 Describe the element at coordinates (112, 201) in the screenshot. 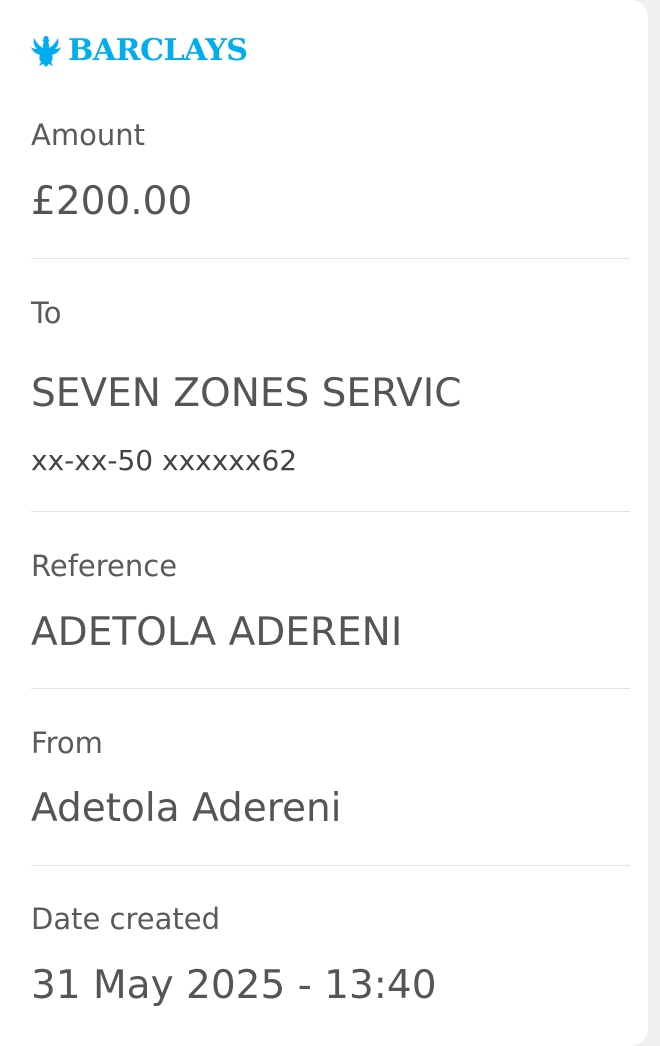

I see `amount-value: £200.00` at that location.